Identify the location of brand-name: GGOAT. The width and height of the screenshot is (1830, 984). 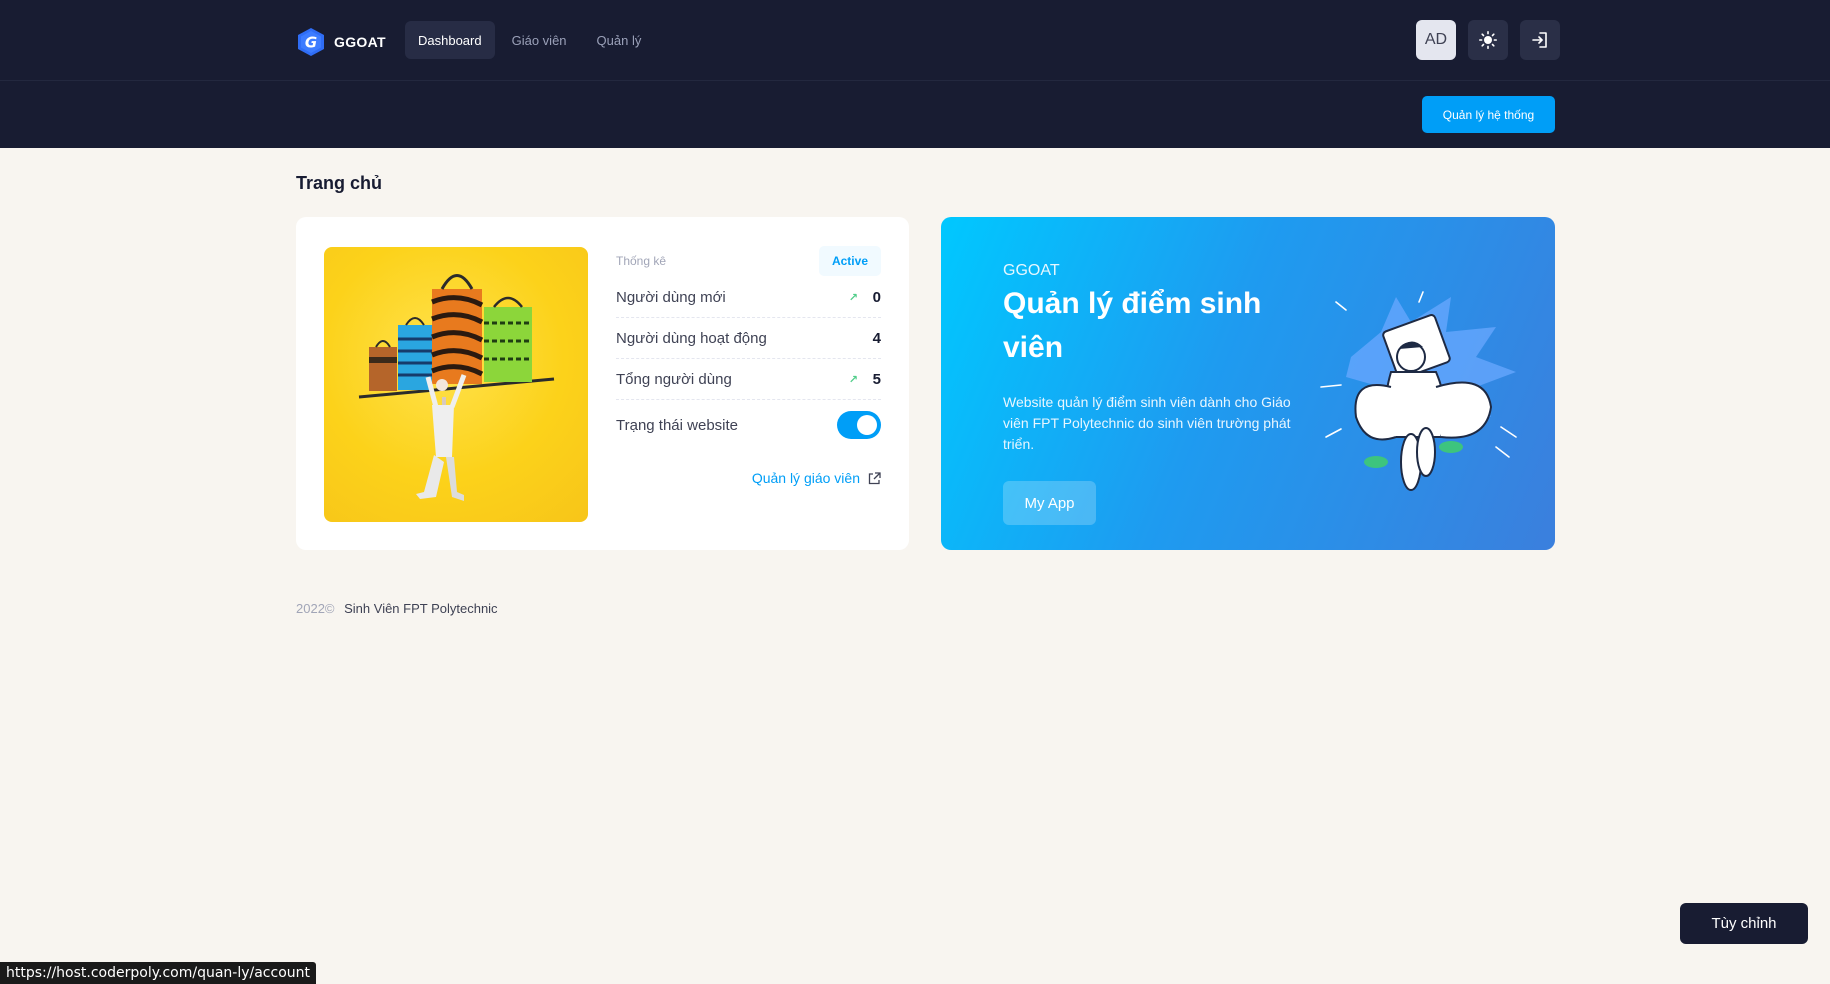
(360, 42).